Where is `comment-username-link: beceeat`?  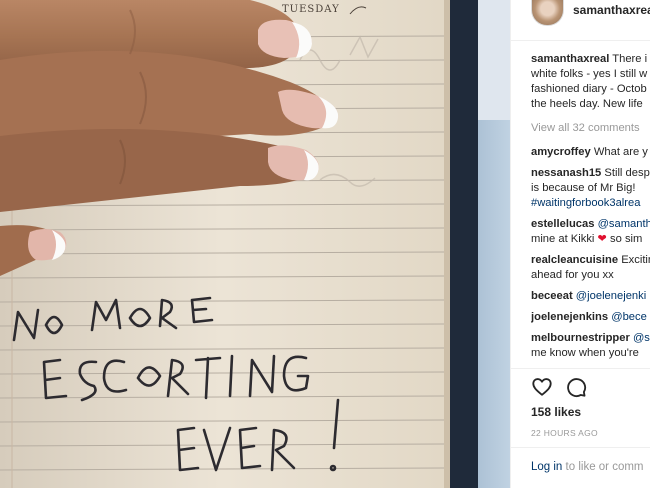
comment-username-link: beceeat is located at coordinates (552, 296).